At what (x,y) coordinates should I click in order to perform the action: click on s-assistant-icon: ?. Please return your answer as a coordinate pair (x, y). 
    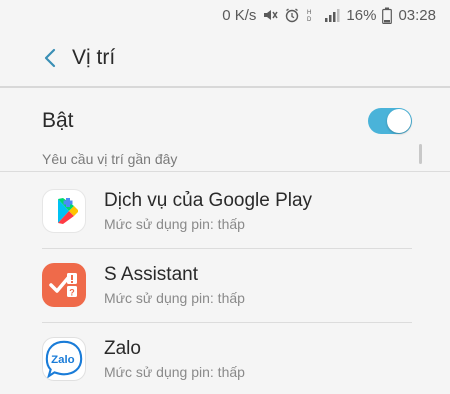
    Looking at the image, I should click on (64, 285).